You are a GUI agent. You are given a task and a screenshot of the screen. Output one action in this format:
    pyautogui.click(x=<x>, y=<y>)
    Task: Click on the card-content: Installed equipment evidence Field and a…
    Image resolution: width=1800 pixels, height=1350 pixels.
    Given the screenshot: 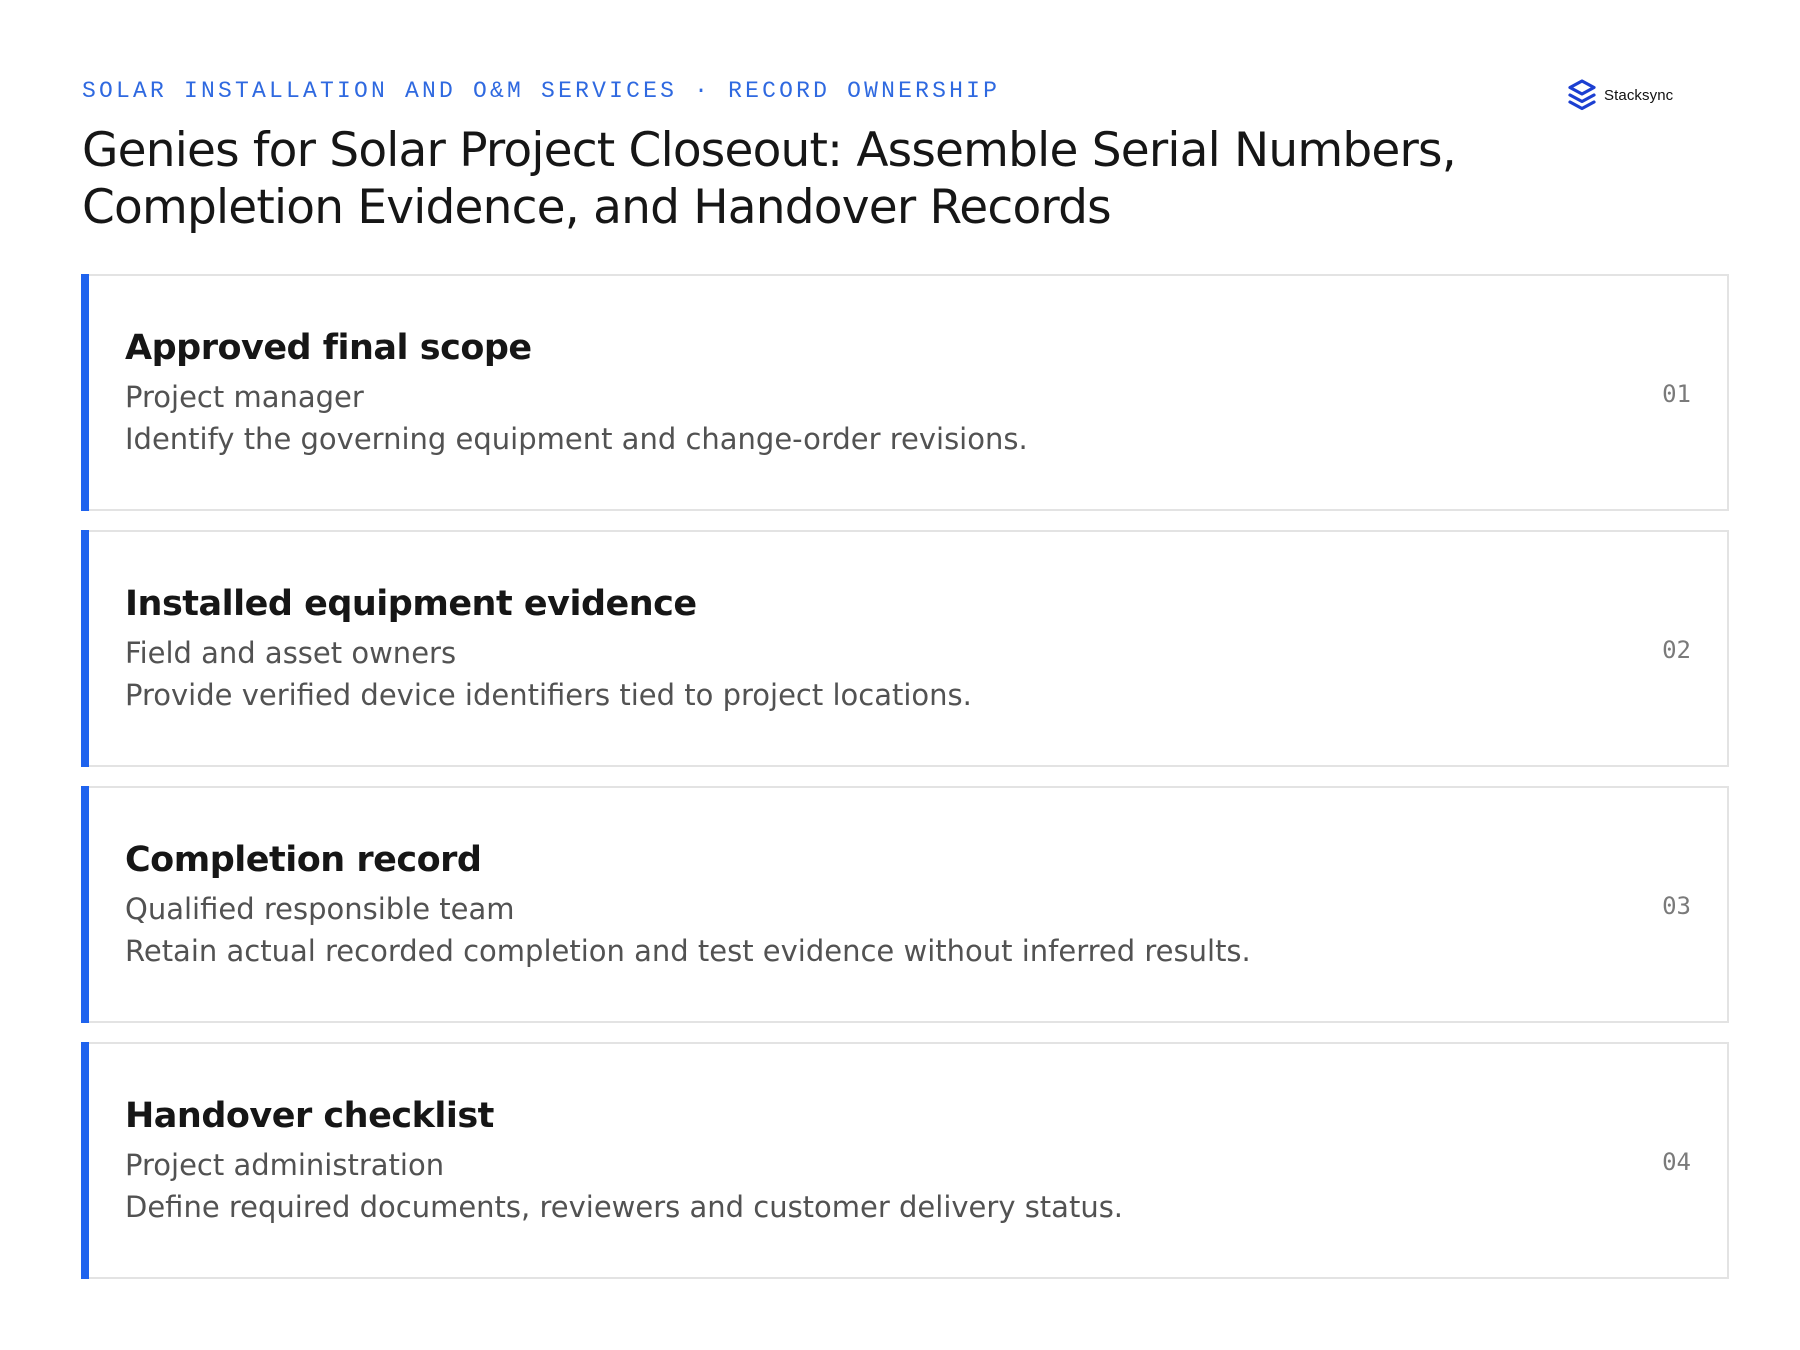 What is the action you would take?
    pyautogui.click(x=866, y=649)
    